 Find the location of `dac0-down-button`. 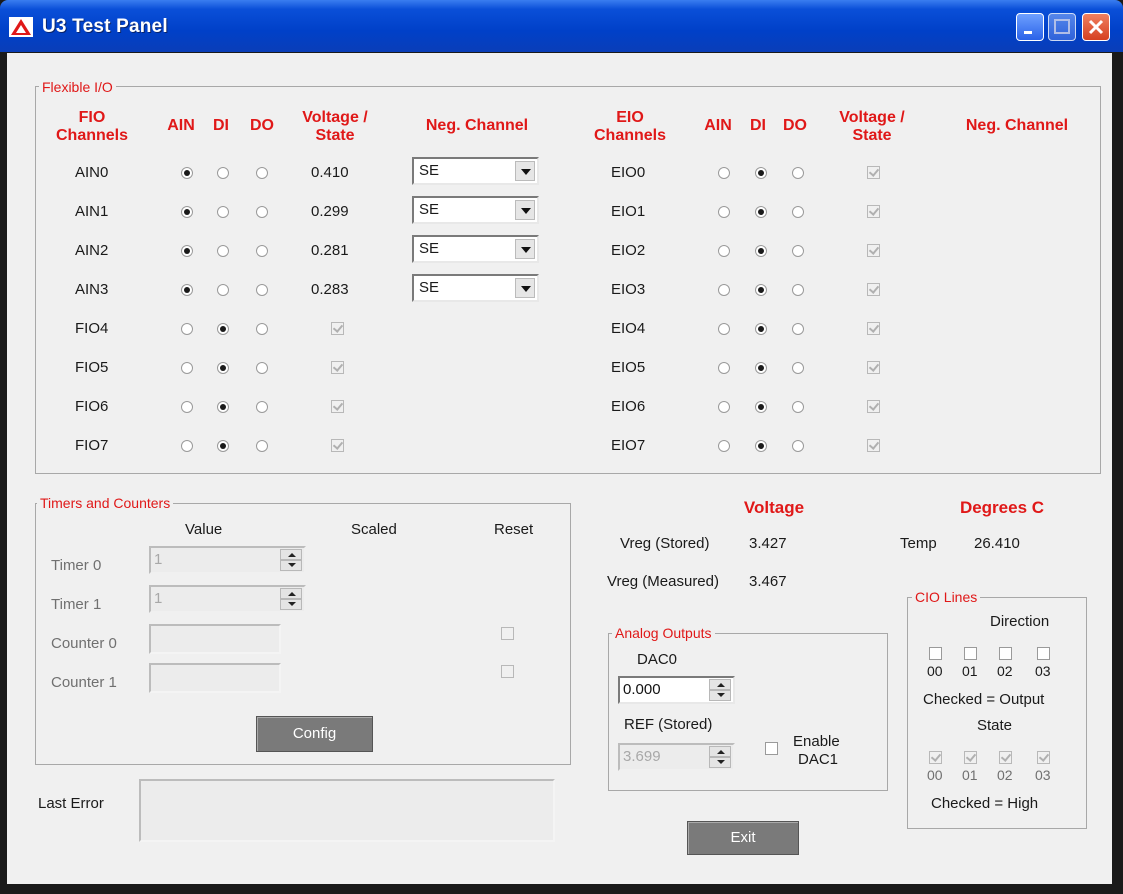

dac0-down-button is located at coordinates (720, 695).